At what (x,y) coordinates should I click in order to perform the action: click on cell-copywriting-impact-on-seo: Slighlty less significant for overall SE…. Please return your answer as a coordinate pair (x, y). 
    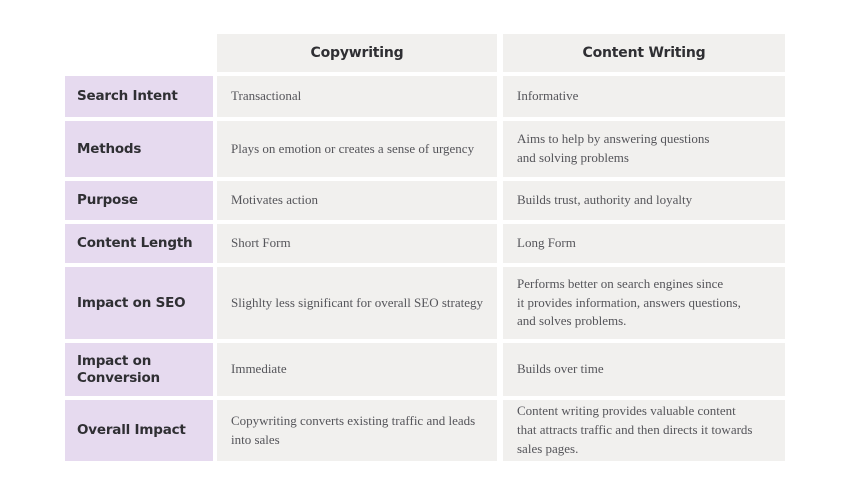
    Looking at the image, I should click on (357, 303).